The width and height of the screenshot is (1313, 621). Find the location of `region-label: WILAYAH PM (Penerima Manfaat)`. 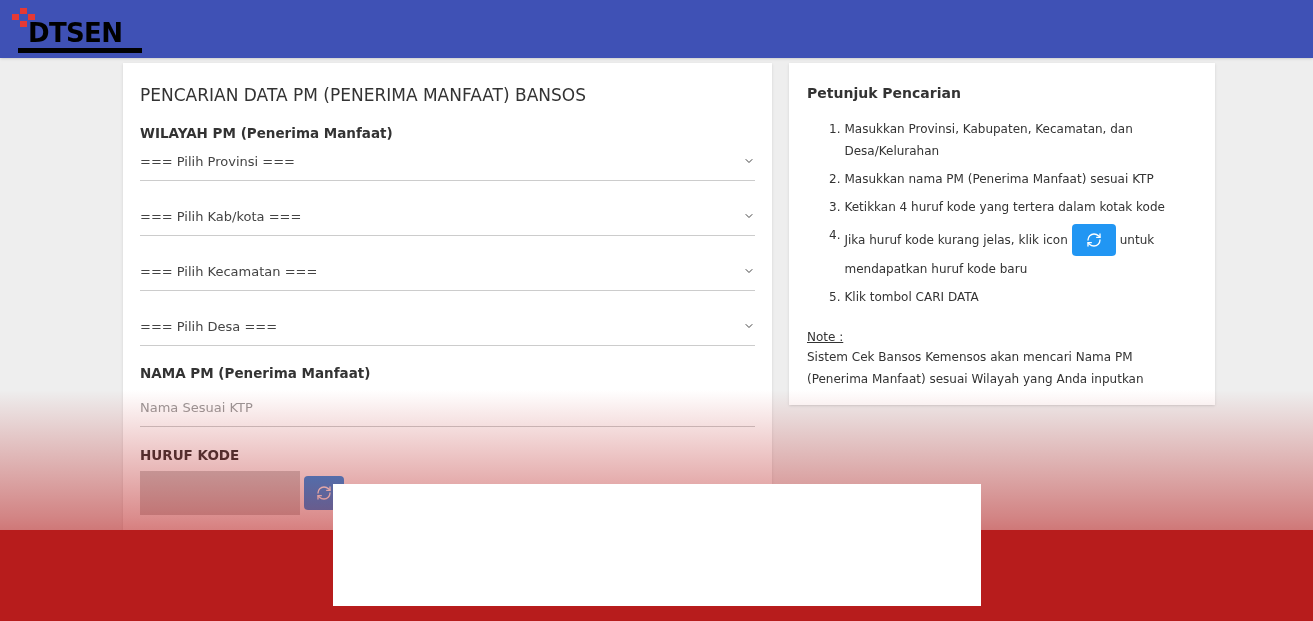

region-label: WILAYAH PM (Penerima Manfaat) is located at coordinates (267, 133).